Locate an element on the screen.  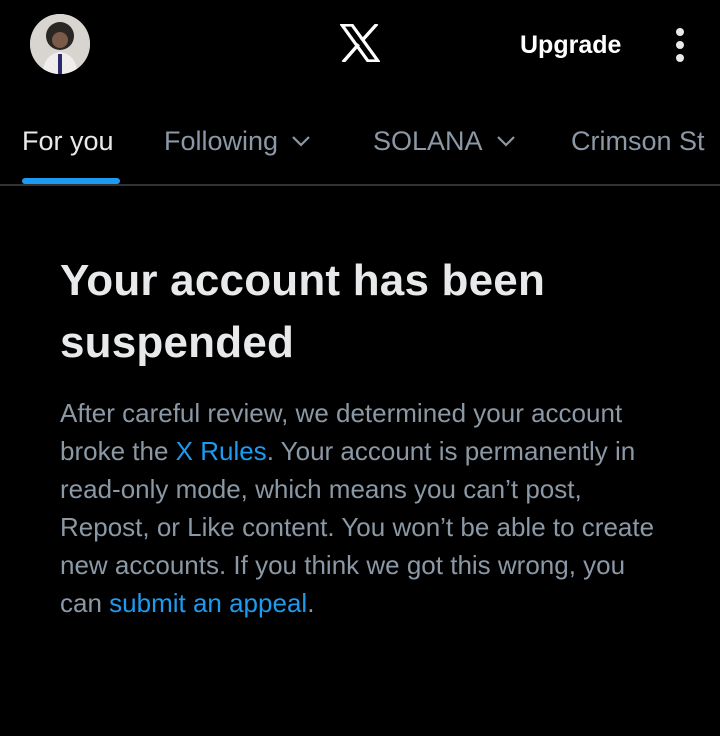
notice-body-end: . is located at coordinates (311, 603).